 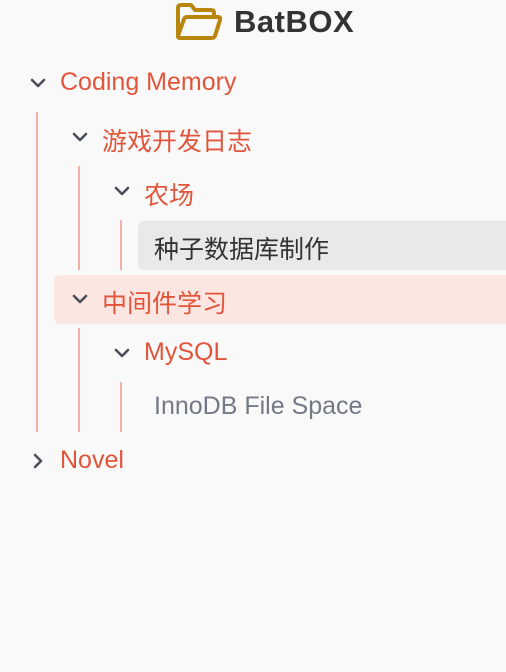 What do you see at coordinates (253, 353) in the screenshot?
I see `tree-item-mysql: MySQL` at bounding box center [253, 353].